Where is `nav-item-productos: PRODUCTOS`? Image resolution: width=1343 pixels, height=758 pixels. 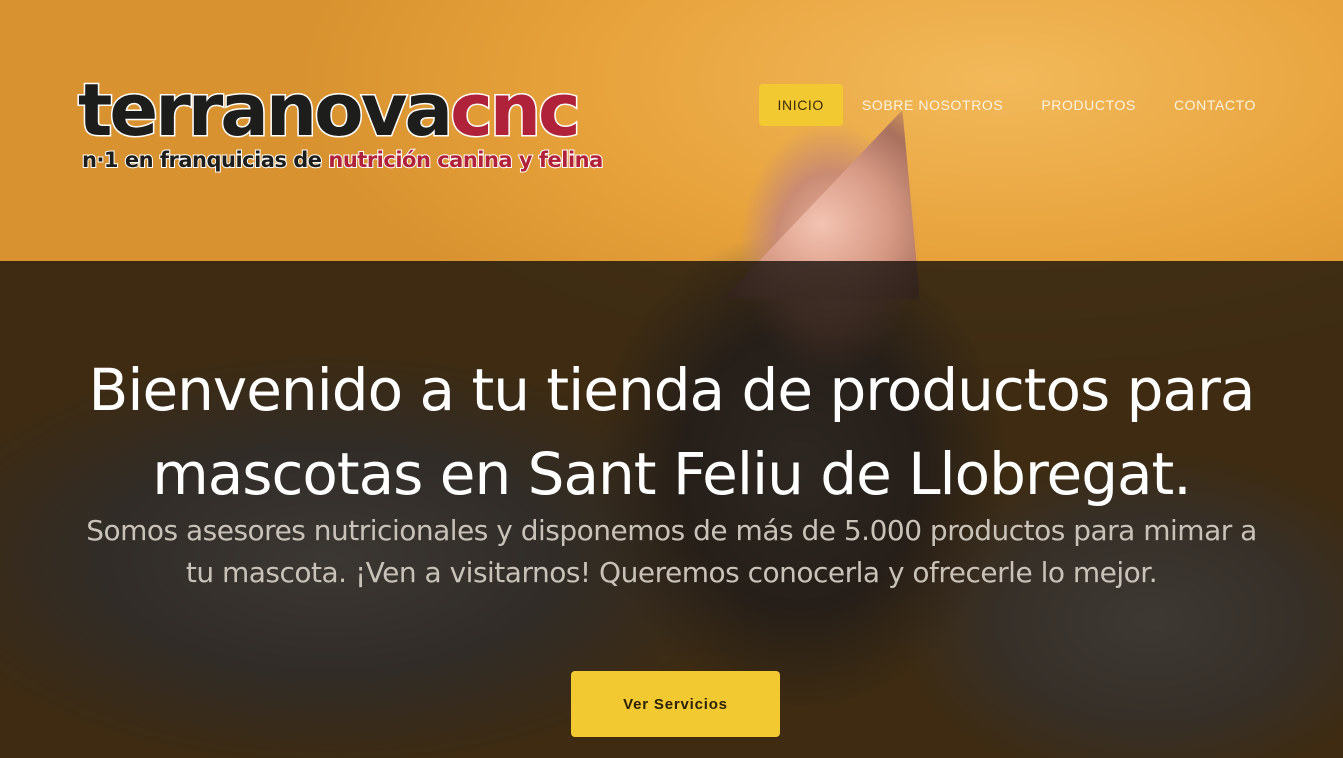 nav-item-productos: PRODUCTOS is located at coordinates (1088, 105).